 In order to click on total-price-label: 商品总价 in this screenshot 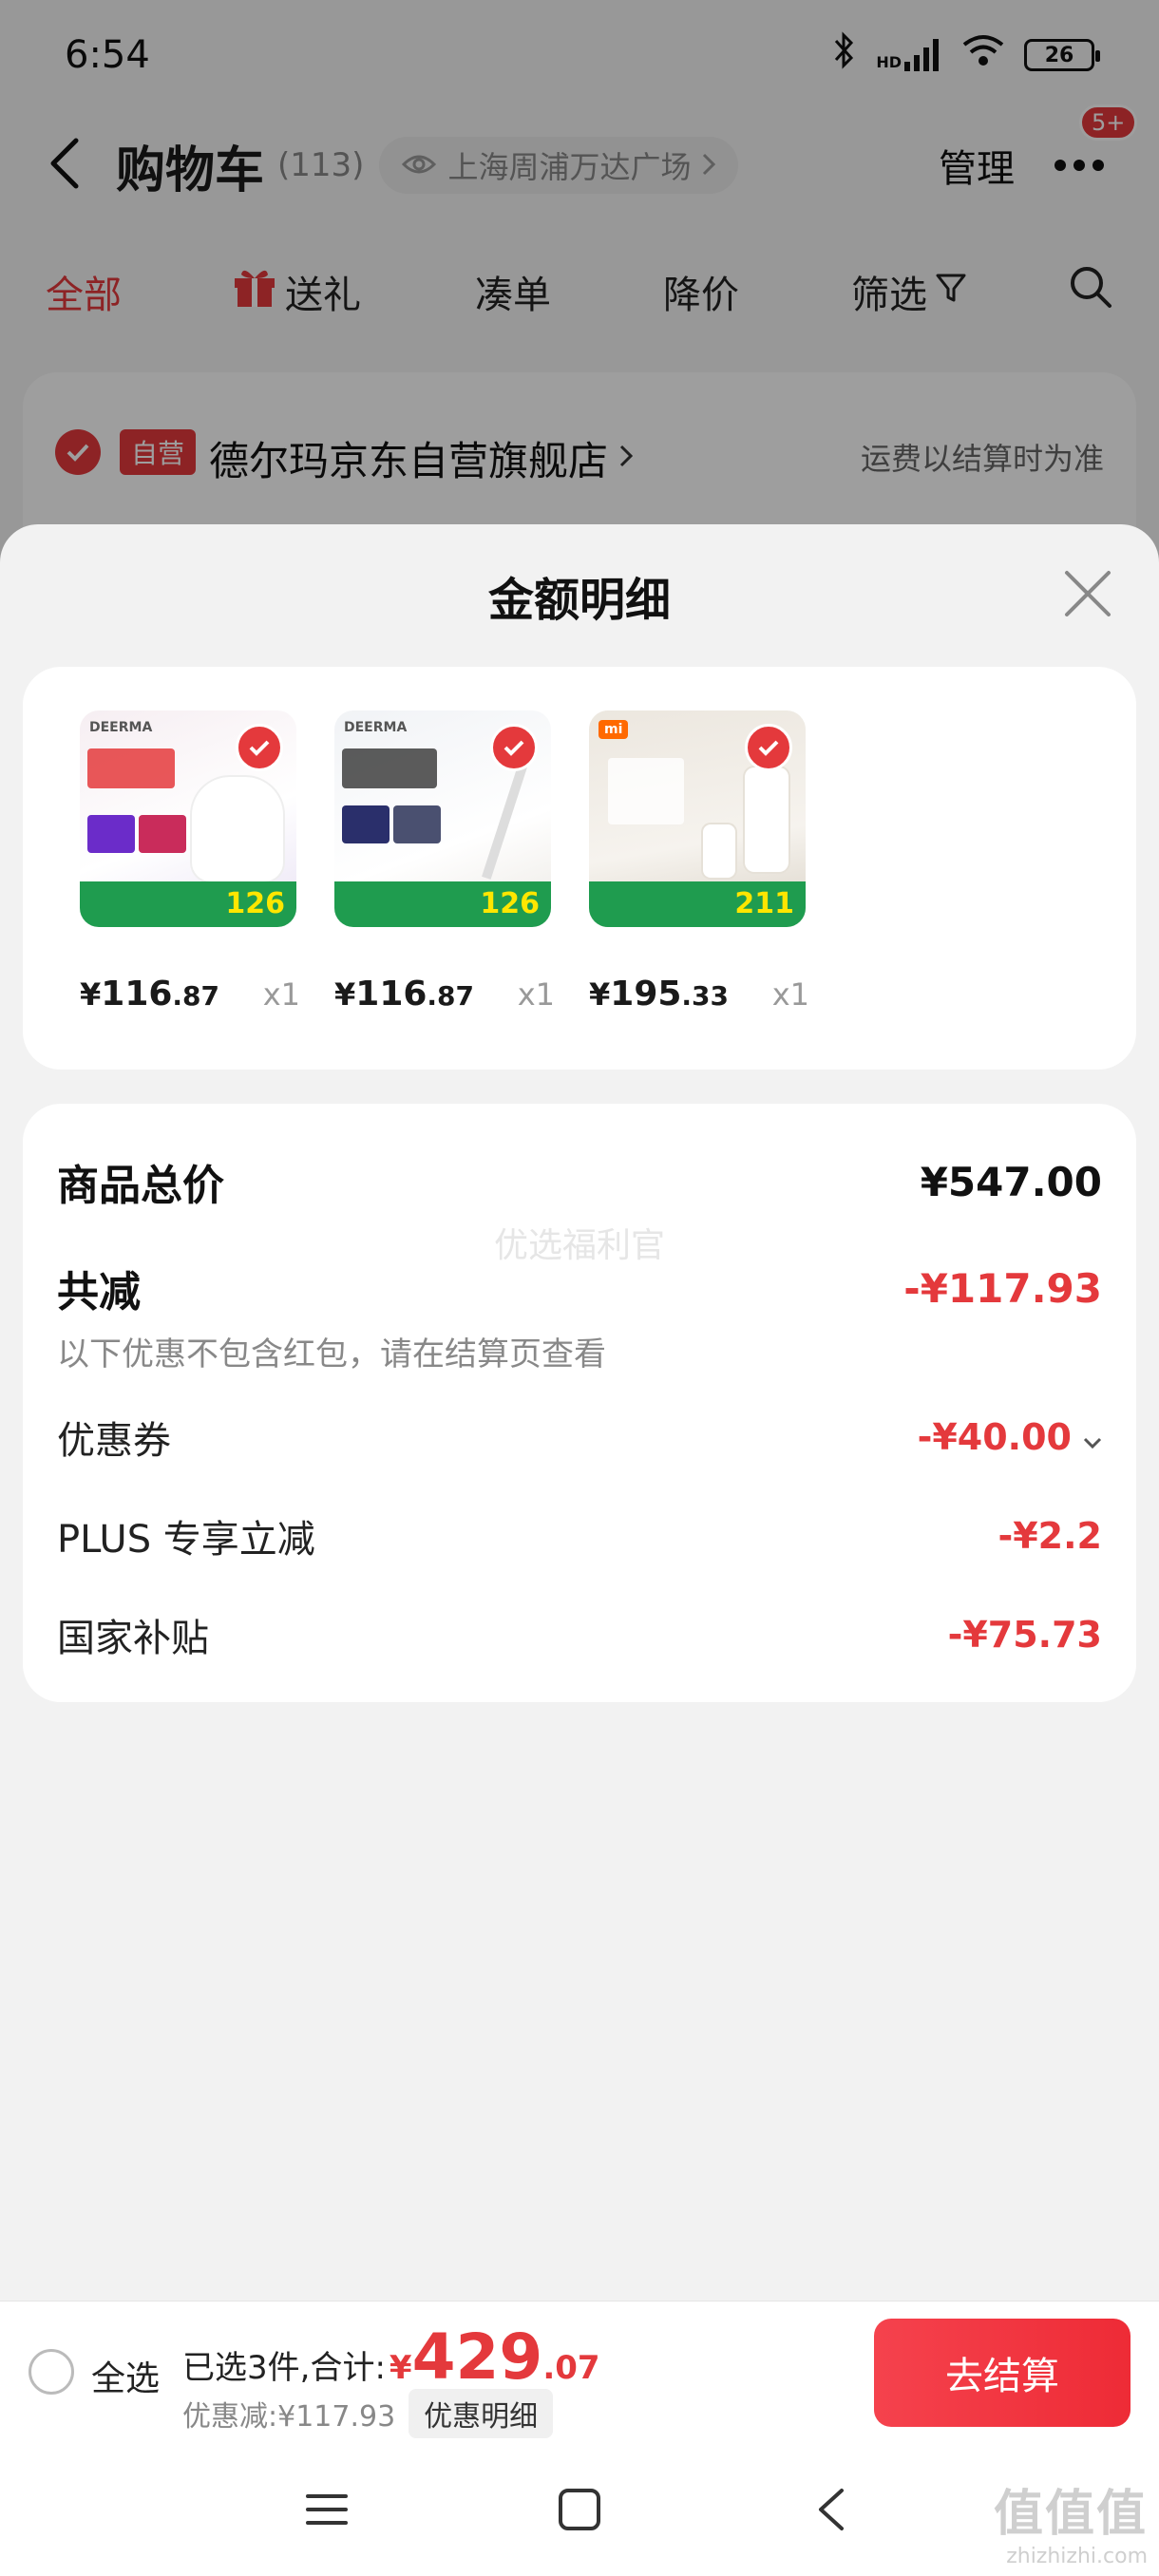, I will do `click(140, 1186)`.